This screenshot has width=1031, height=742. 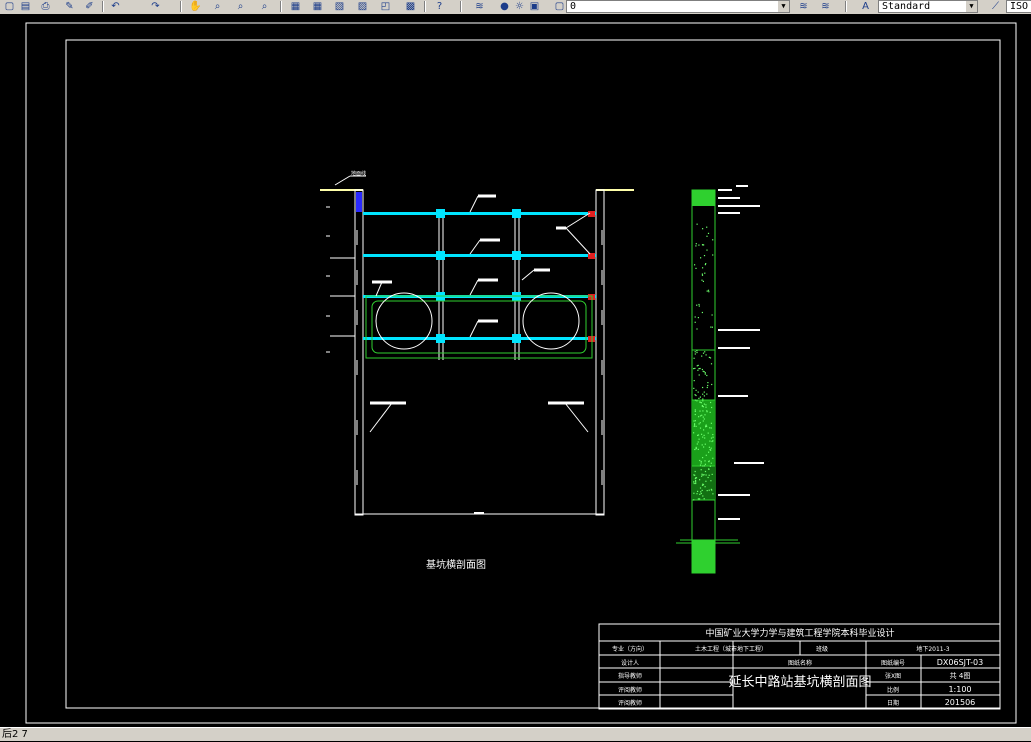 I want to click on tb-info-value-number: DX06SJT-03, so click(x=960, y=662).